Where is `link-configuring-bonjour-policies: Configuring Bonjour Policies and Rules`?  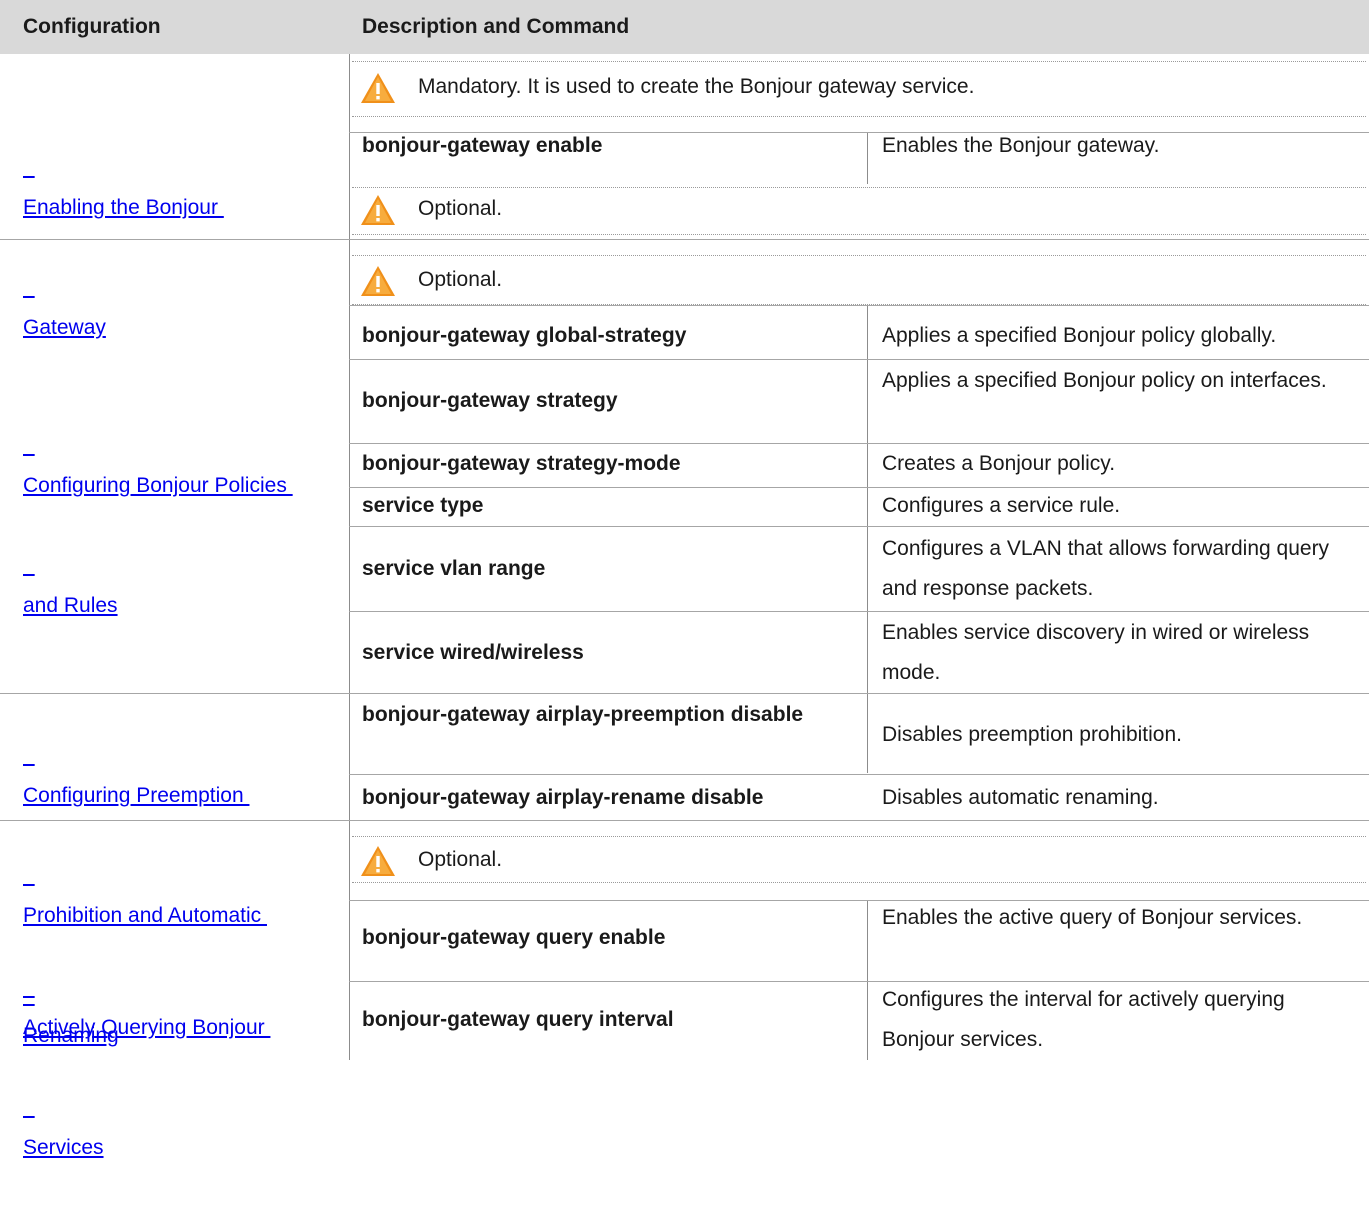
link-configuring-bonjour-policies: Configuring Bonjour Policies and Rules is located at coordinates (158, 526).